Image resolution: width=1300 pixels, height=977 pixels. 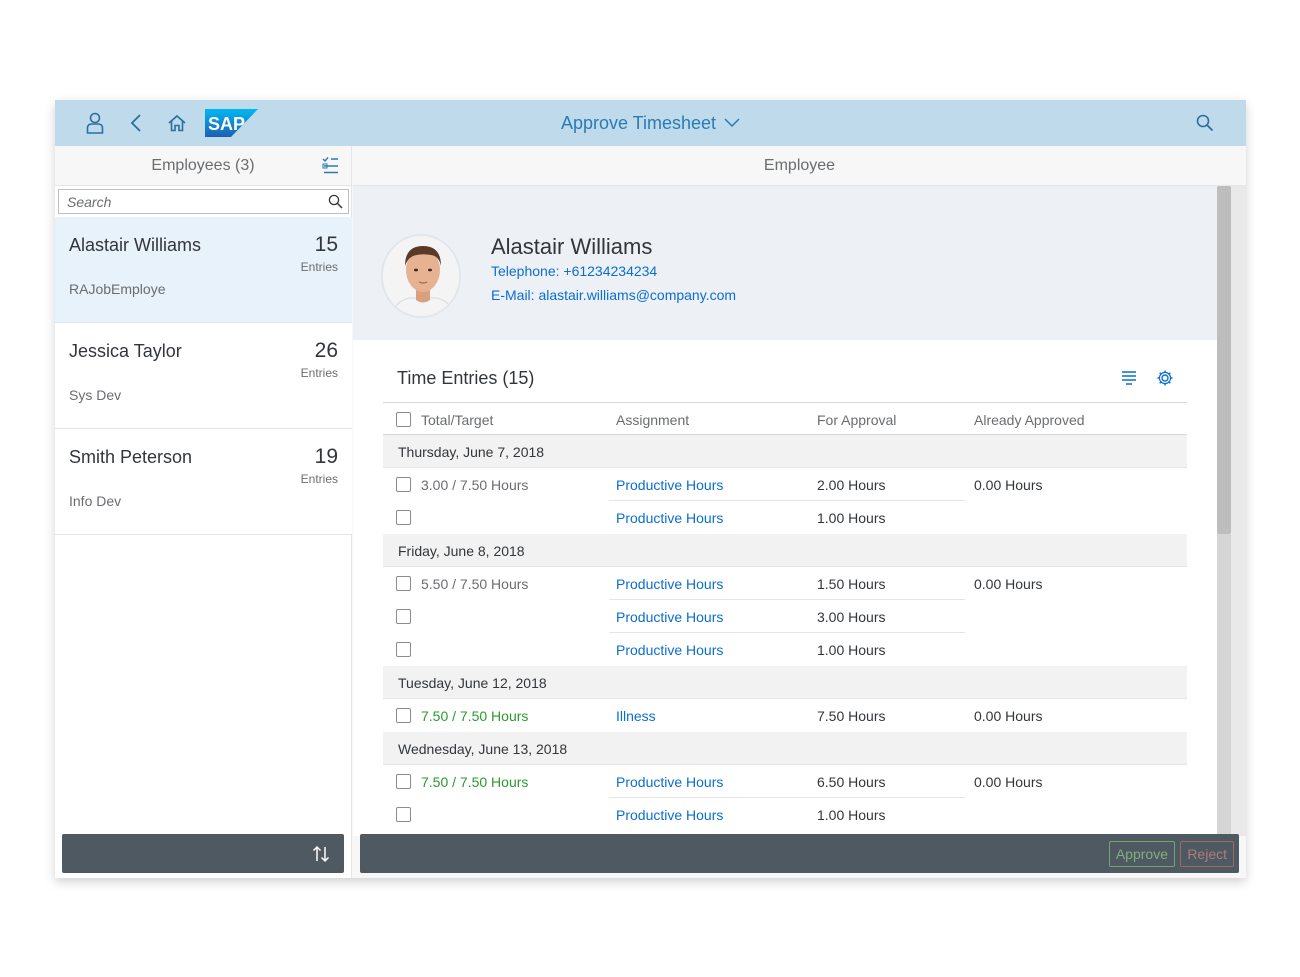 What do you see at coordinates (136, 123) in the screenshot?
I see `back-icon` at bounding box center [136, 123].